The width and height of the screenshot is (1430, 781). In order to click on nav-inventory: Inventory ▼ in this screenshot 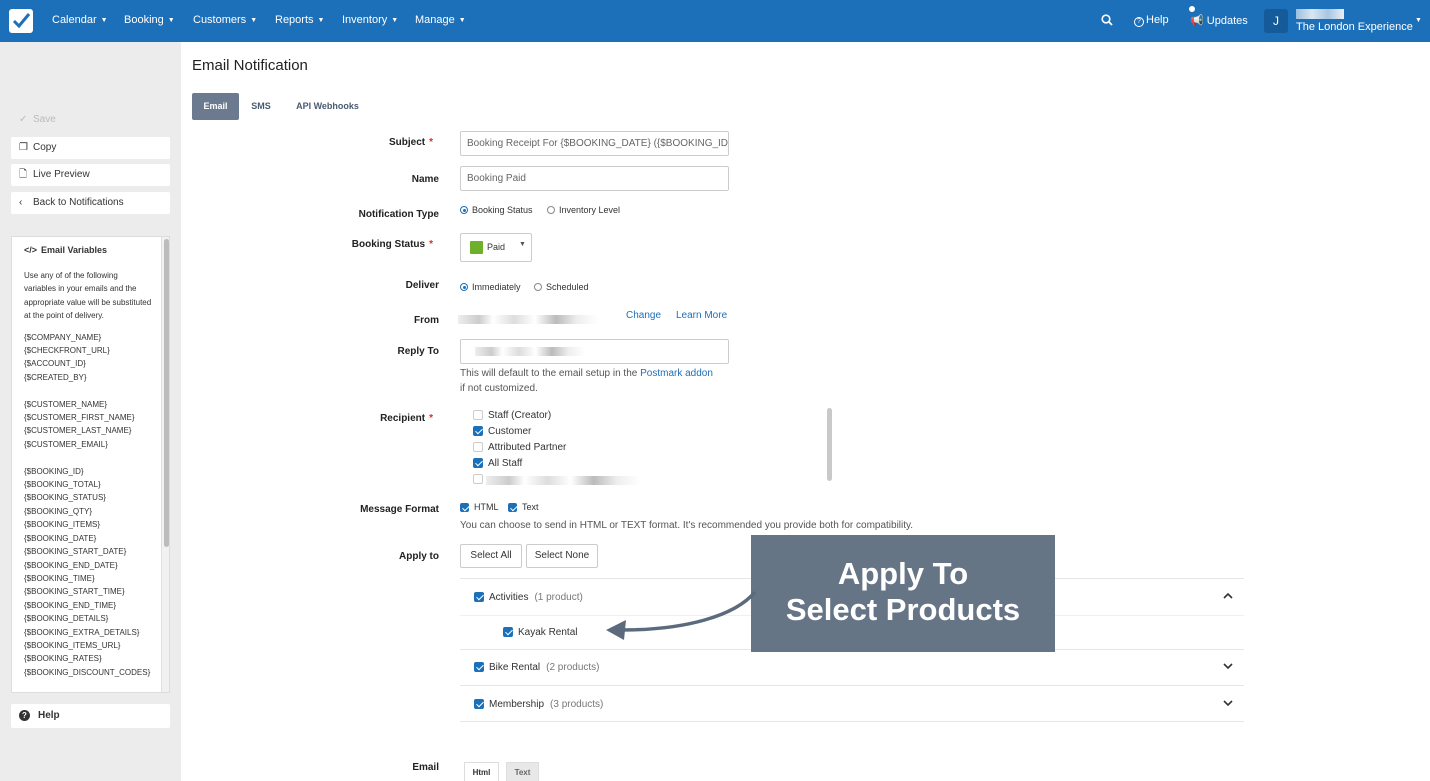, I will do `click(370, 20)`.